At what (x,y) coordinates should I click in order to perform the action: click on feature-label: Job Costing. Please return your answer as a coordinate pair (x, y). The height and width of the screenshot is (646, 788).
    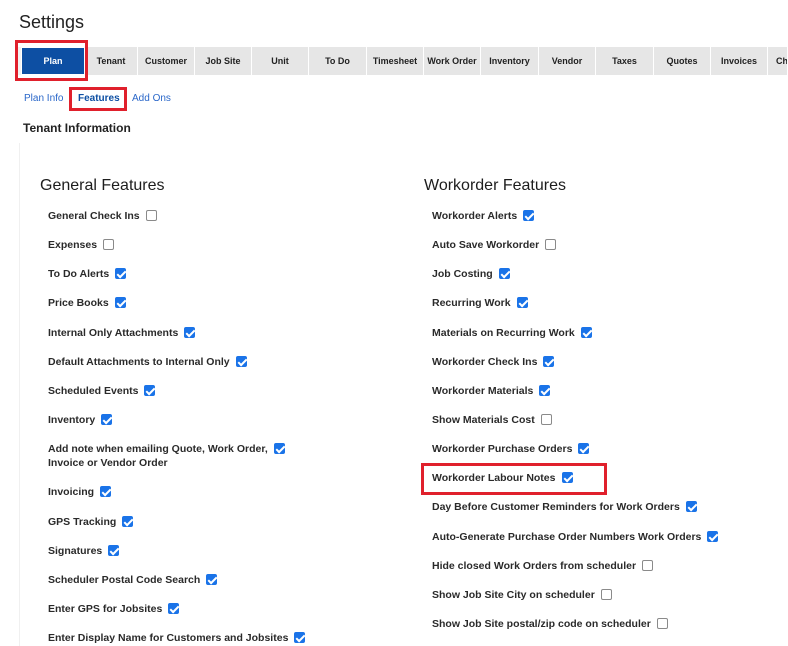
    Looking at the image, I should click on (462, 274).